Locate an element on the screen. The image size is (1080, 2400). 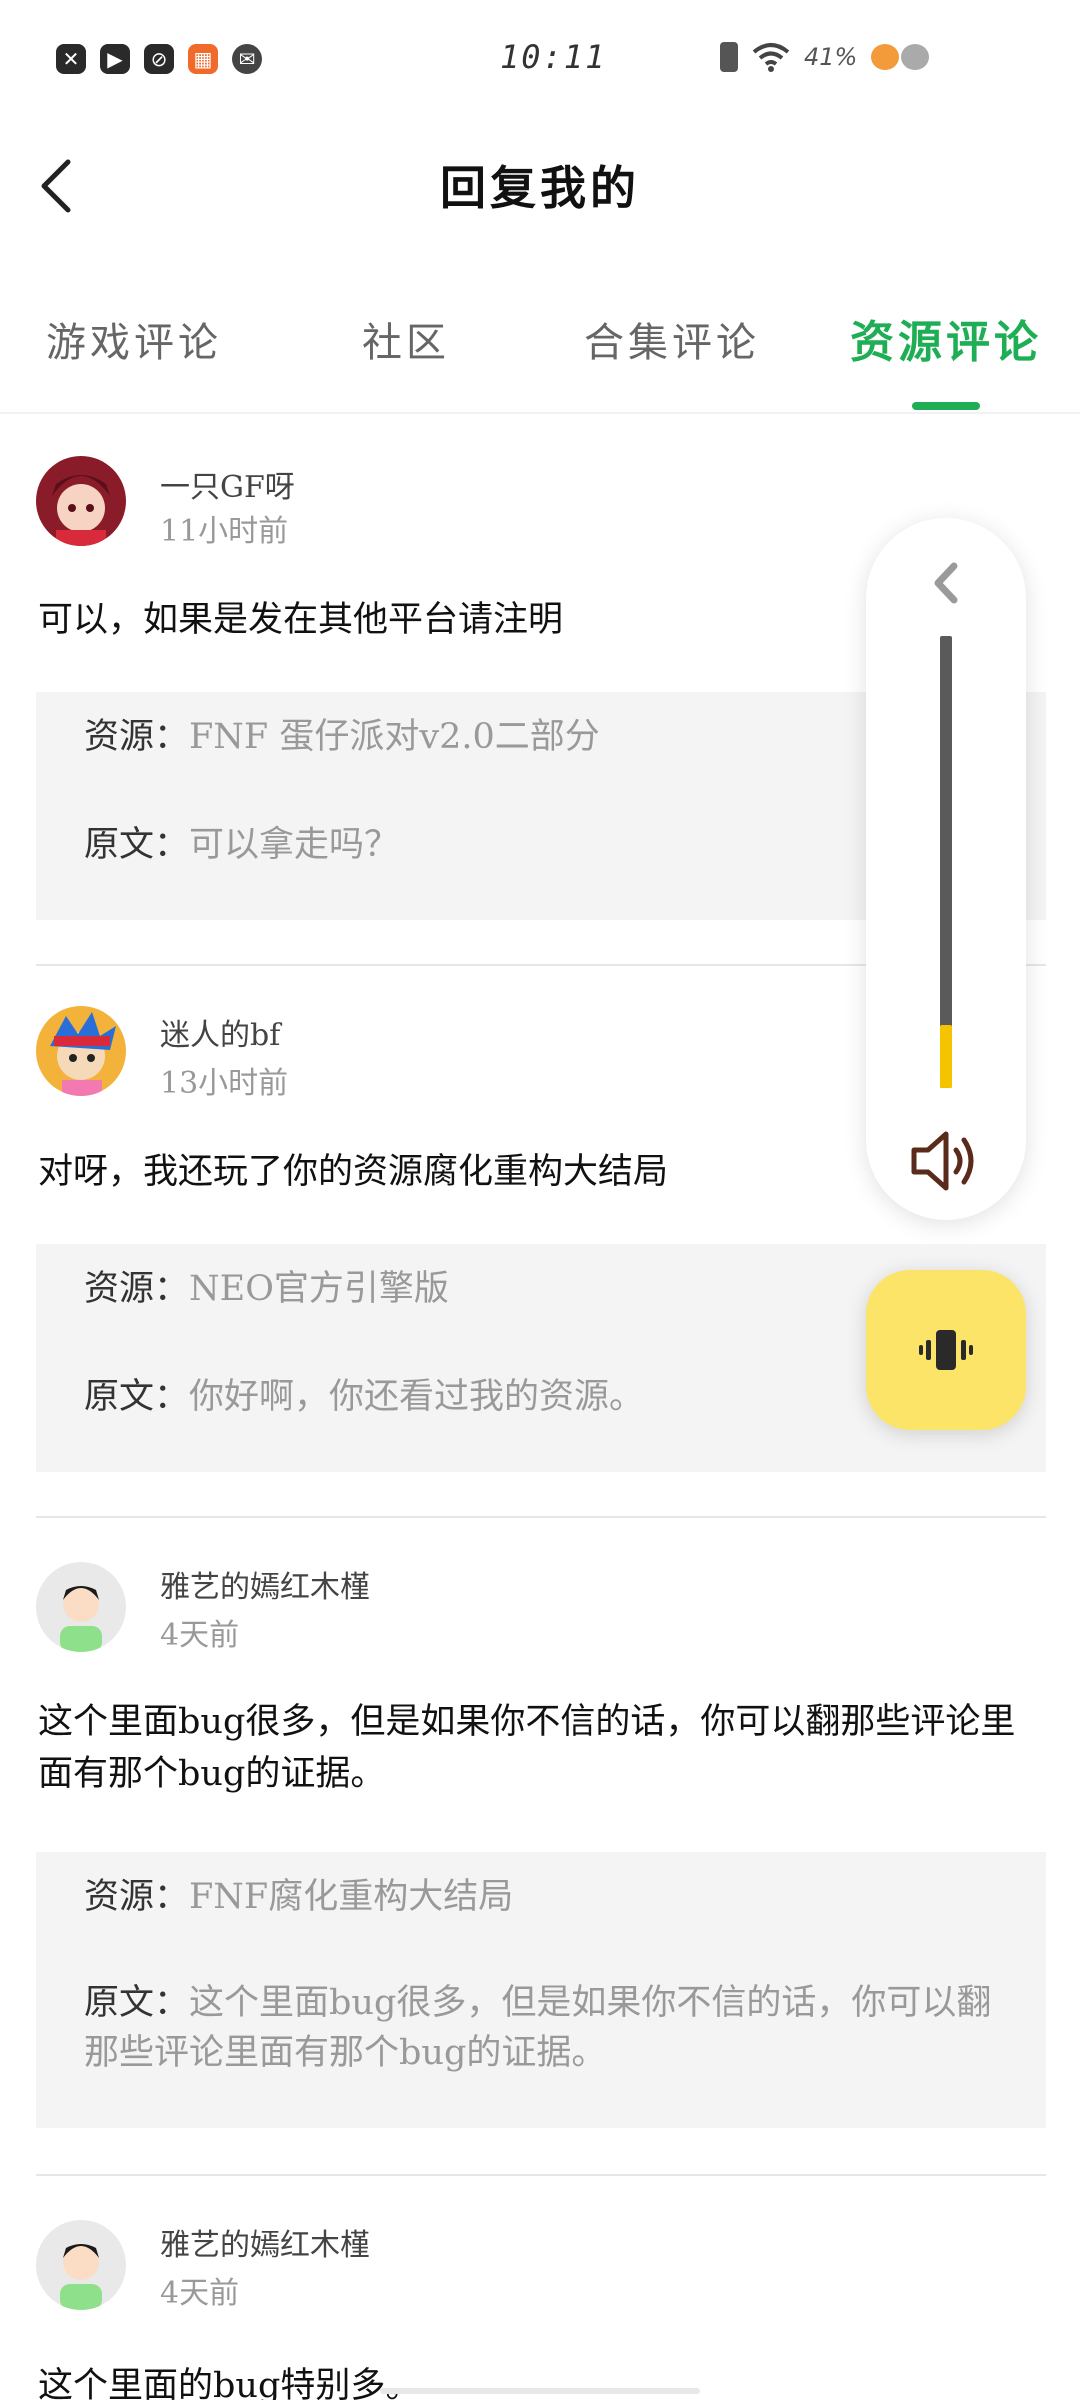
resource-name: FNF 蛋仔派对v2.0二部分 is located at coordinates (394, 737).